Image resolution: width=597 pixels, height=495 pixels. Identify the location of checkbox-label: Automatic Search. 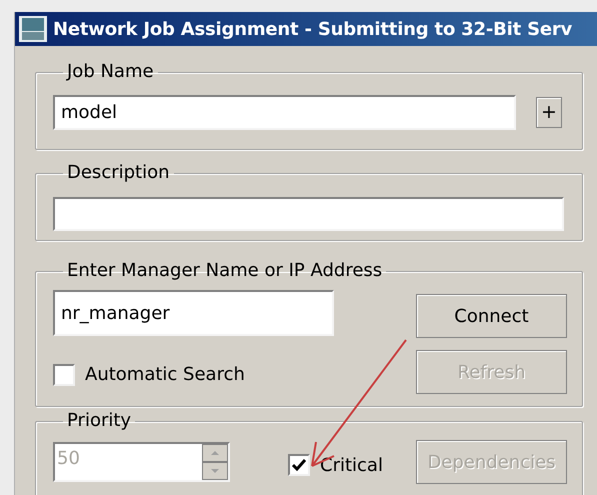
(165, 375).